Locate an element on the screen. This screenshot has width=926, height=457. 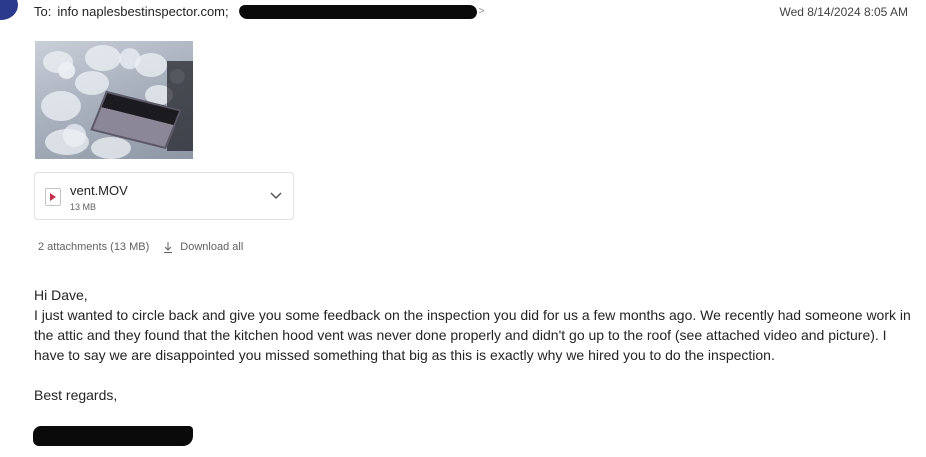
to-label: To: is located at coordinates (43, 11).